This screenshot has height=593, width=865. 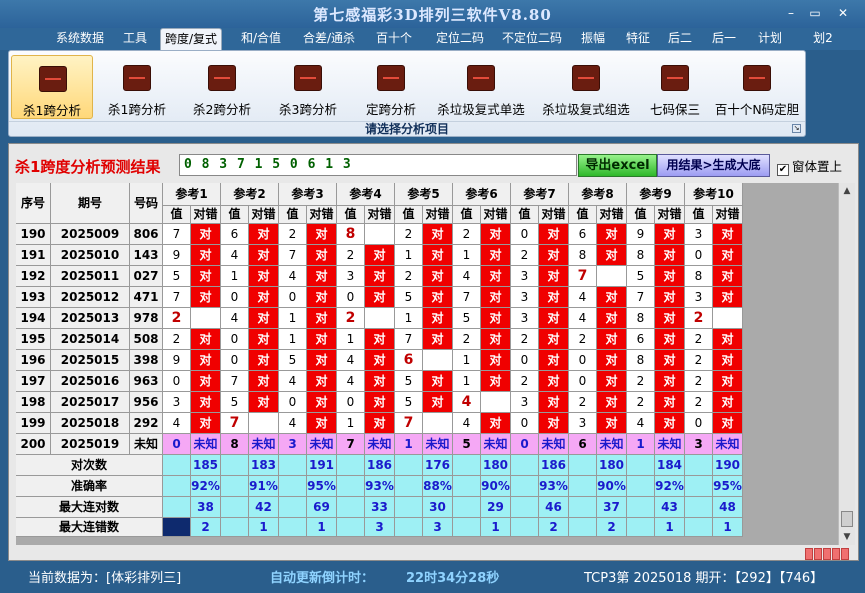 I want to click on menu-item-7: 定位二码, so click(x=460, y=39).